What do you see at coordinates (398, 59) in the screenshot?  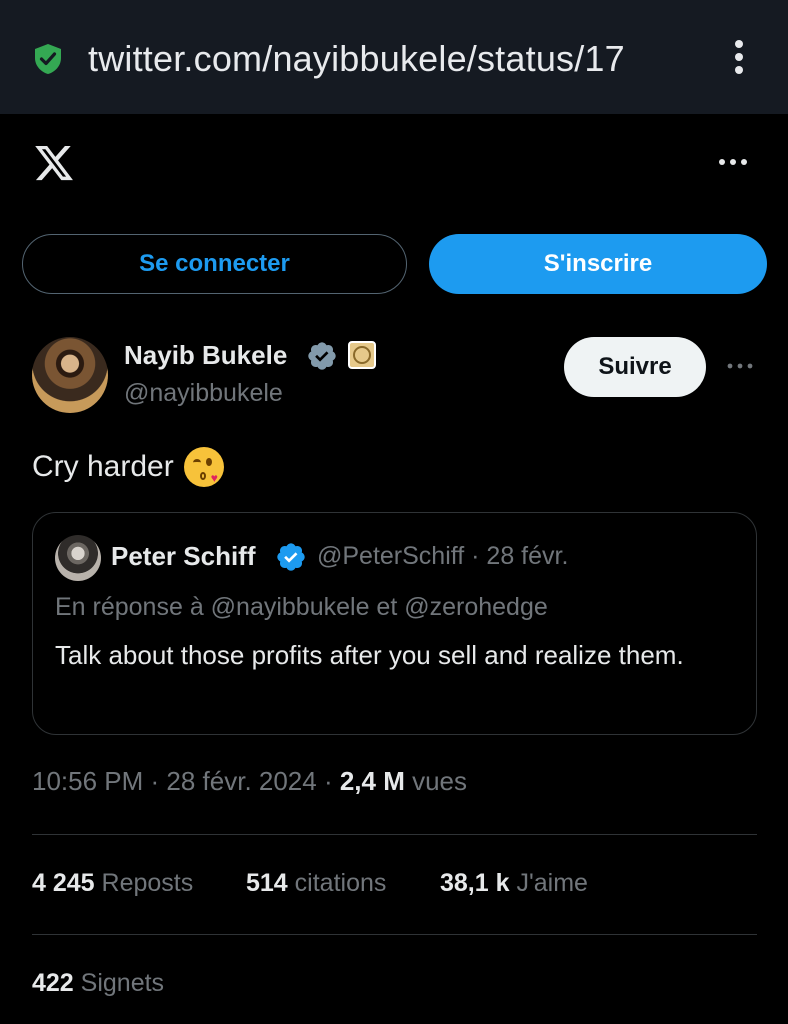 I see `url-text: twitter.com/nayibbukele/status/17` at bounding box center [398, 59].